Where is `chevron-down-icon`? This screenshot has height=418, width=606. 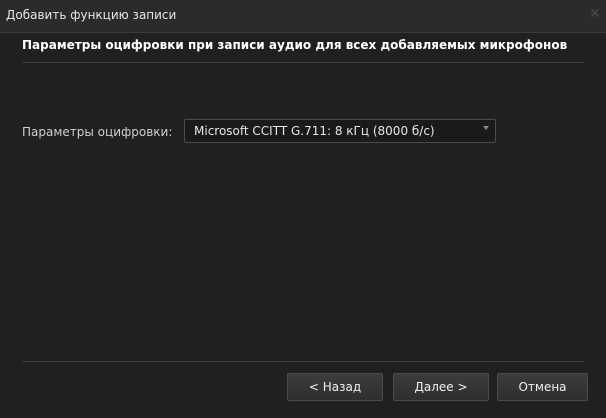
chevron-down-icon is located at coordinates (486, 128).